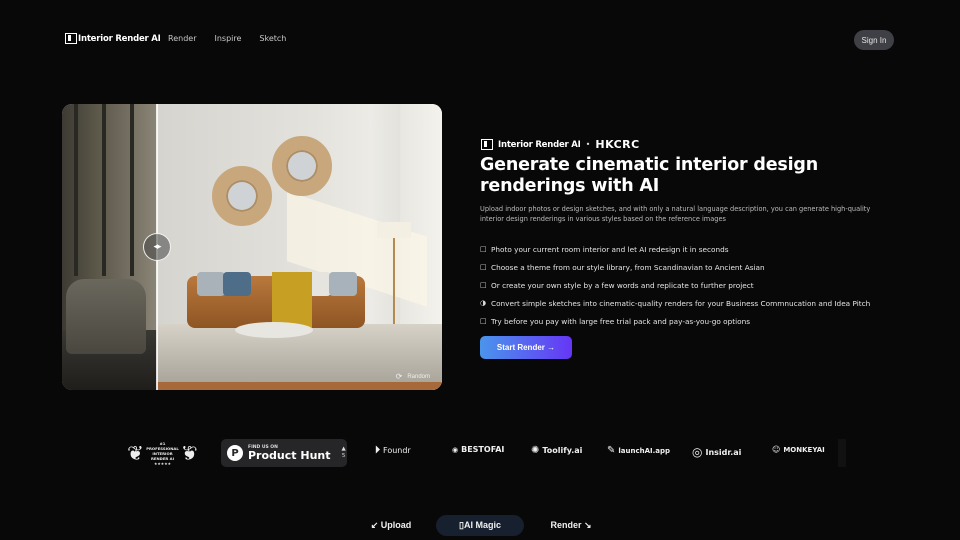  I want to click on arrows-left-right-icon: ◂▸, so click(157, 247).